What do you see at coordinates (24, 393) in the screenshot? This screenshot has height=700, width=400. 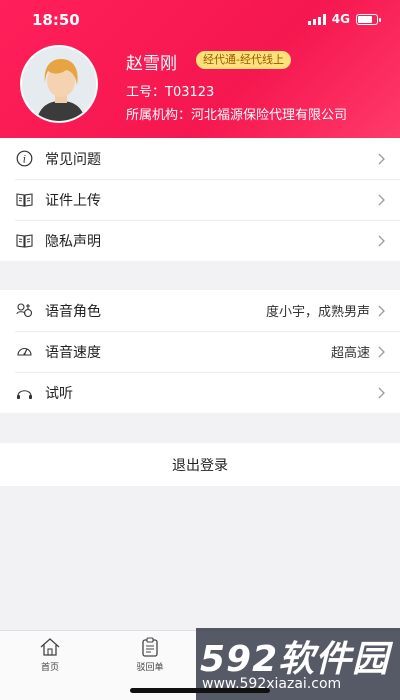 I see `headphones-icon` at bounding box center [24, 393].